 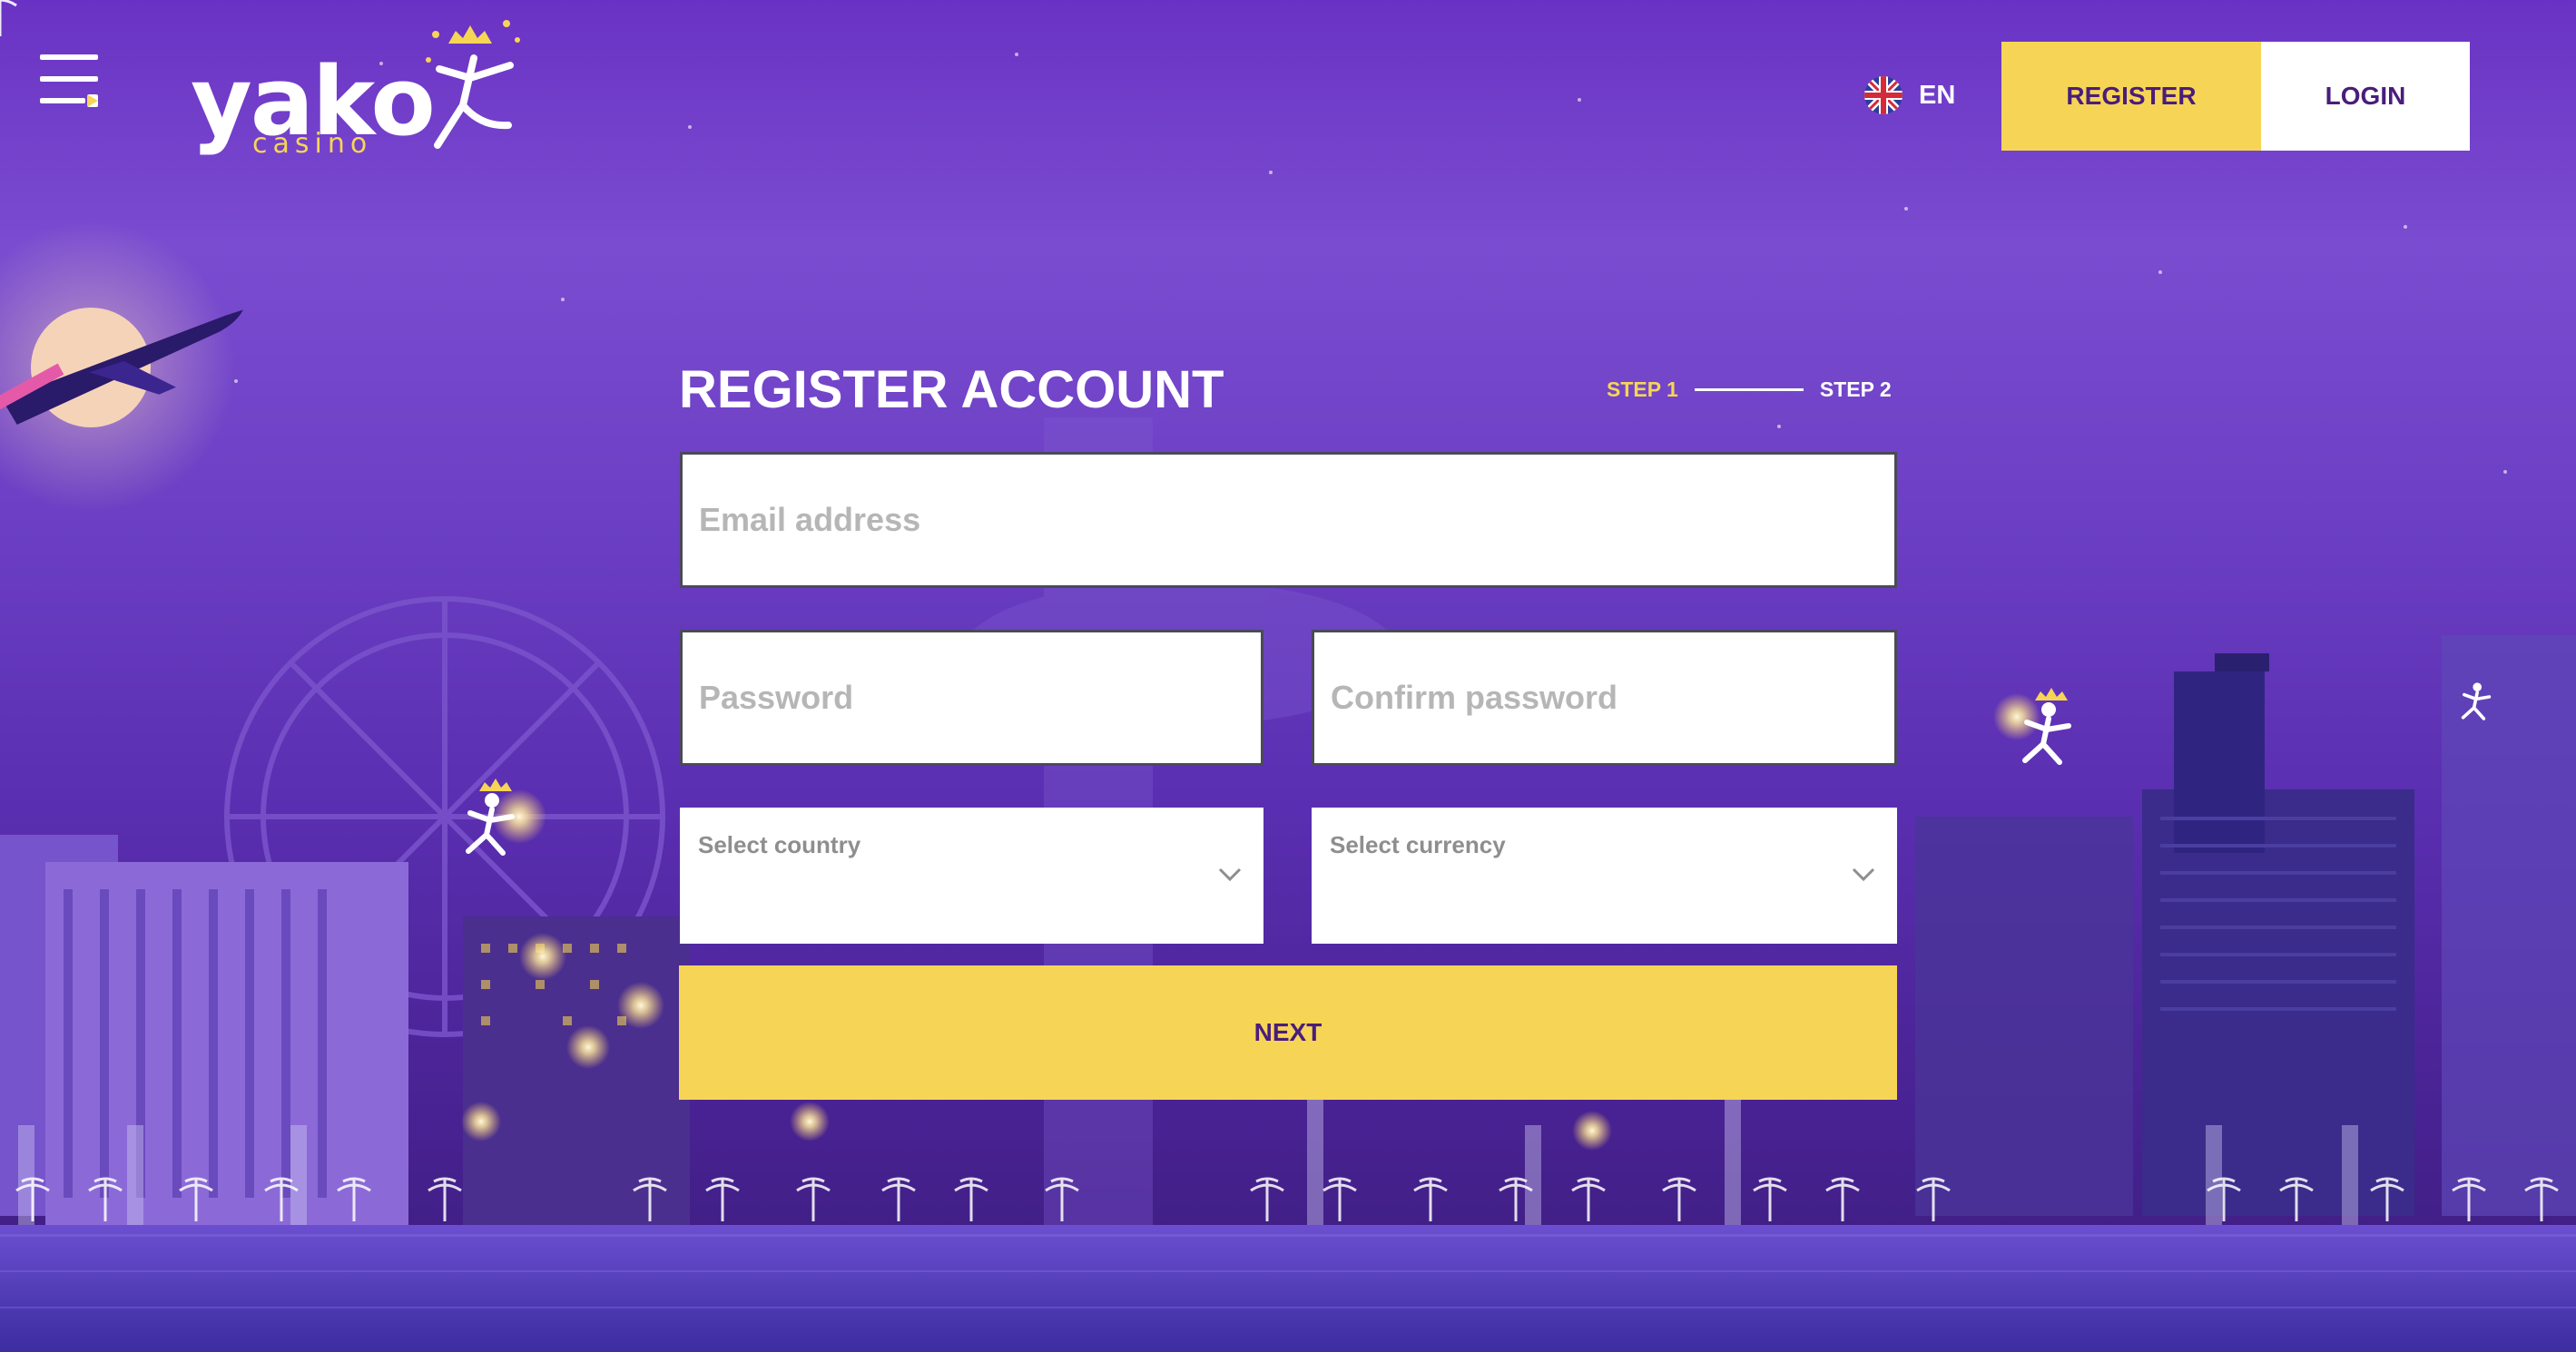 I want to click on currency-select-label: Select currency, so click(x=1418, y=844).